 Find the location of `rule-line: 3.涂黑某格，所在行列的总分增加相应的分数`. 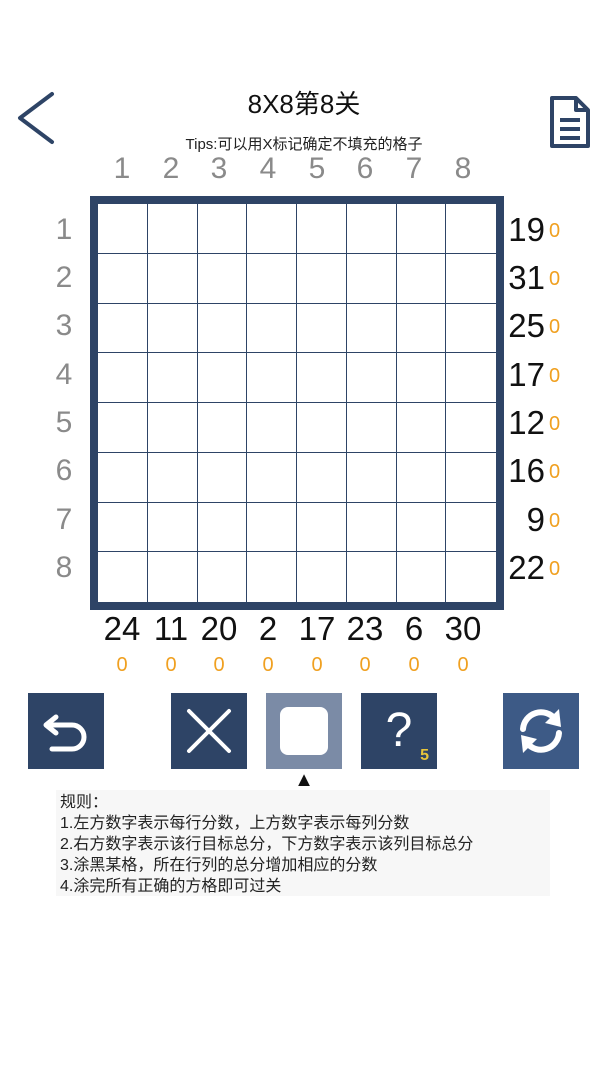

rule-line: 3.涂黑某格，所在行列的总分增加相应的分数 is located at coordinates (219, 865).